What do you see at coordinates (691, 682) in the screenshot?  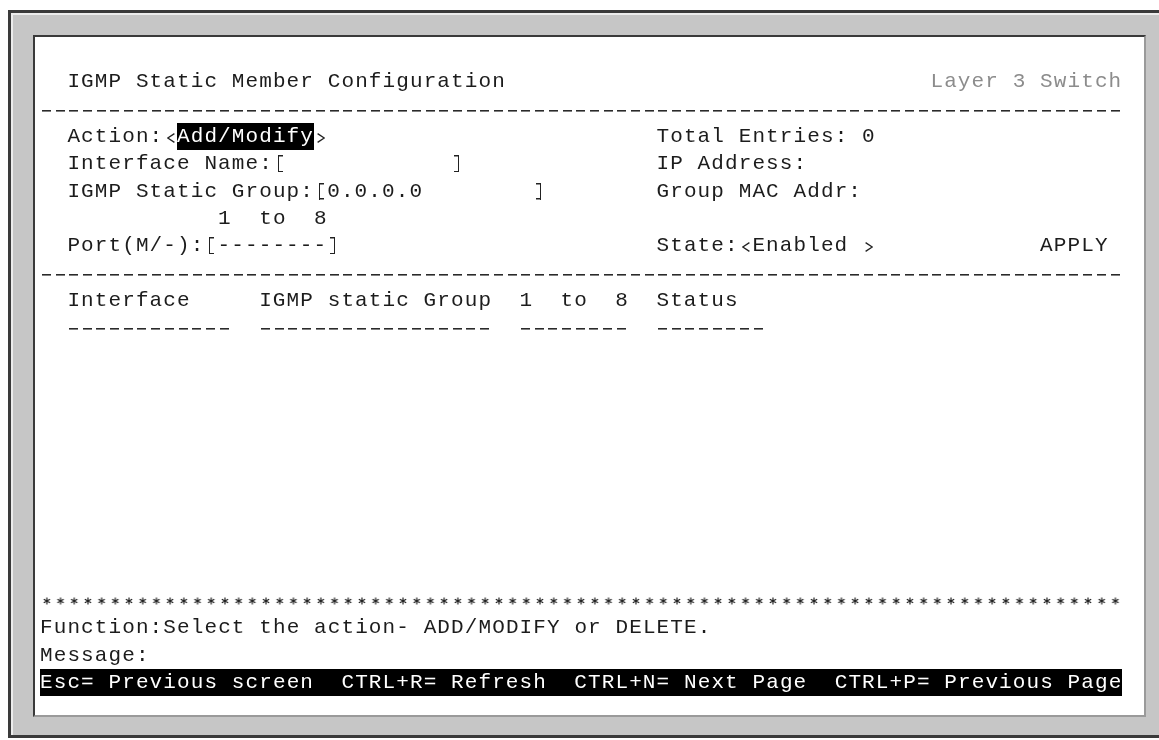 I see `key-hint: CTRL+N= Next Page` at bounding box center [691, 682].